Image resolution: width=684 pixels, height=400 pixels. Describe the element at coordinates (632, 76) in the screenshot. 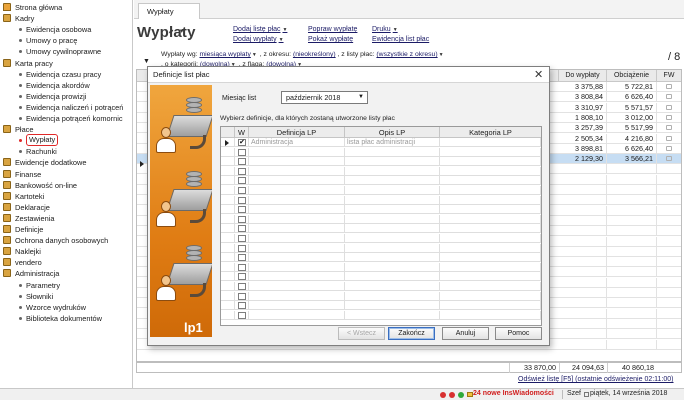

I see `column-header-obciazenie: Obciążenie` at that location.